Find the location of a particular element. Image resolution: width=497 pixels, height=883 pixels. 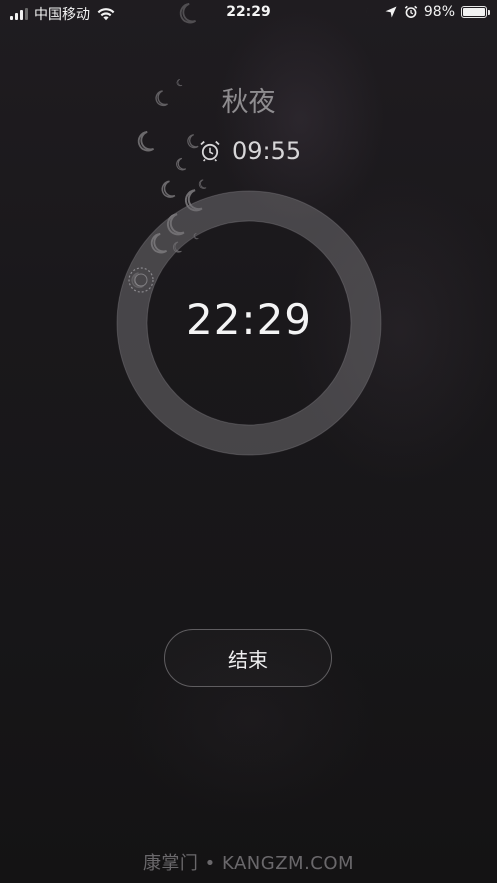

battery-icon is located at coordinates (475, 12).